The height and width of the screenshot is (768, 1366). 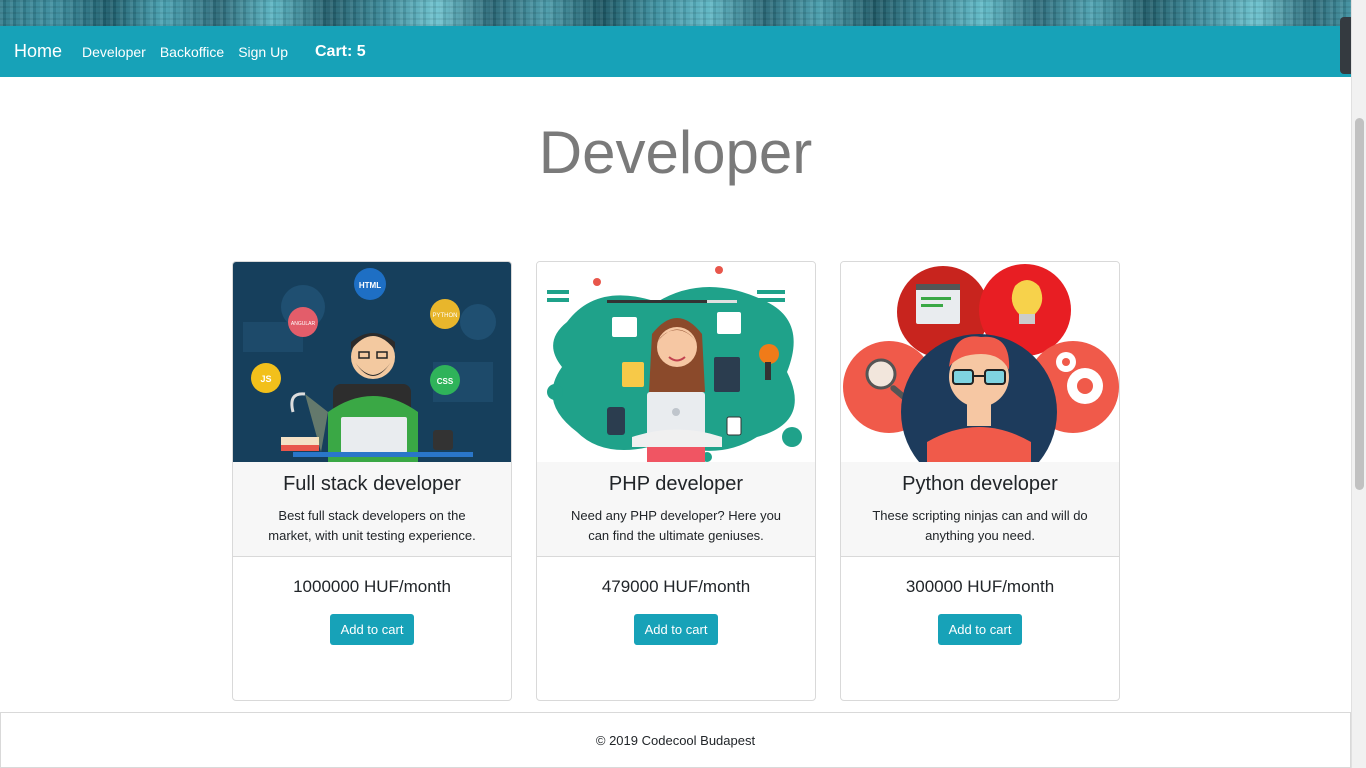 I want to click on page-scrollbar, so click(x=1358, y=384).